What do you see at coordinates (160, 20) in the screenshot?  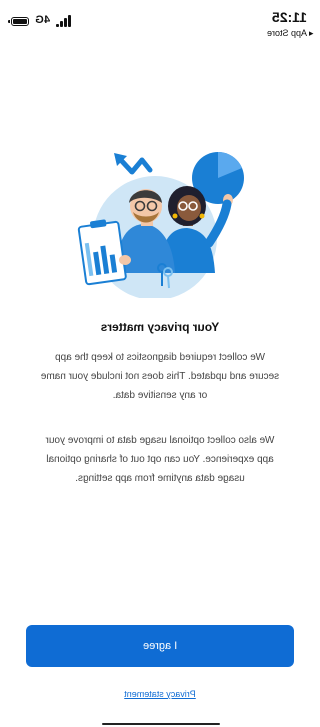 I see `status-bar: 4G 11:25 ◂ App Store` at bounding box center [160, 20].